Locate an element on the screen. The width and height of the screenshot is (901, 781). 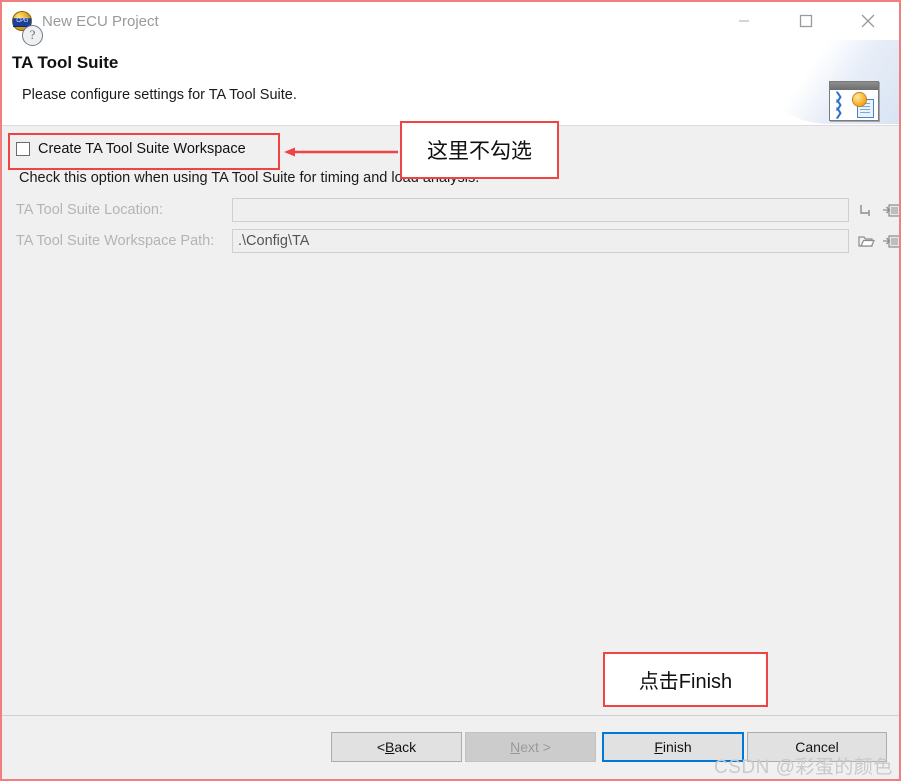
ta-location-buttons is located at coordinates (878, 210).